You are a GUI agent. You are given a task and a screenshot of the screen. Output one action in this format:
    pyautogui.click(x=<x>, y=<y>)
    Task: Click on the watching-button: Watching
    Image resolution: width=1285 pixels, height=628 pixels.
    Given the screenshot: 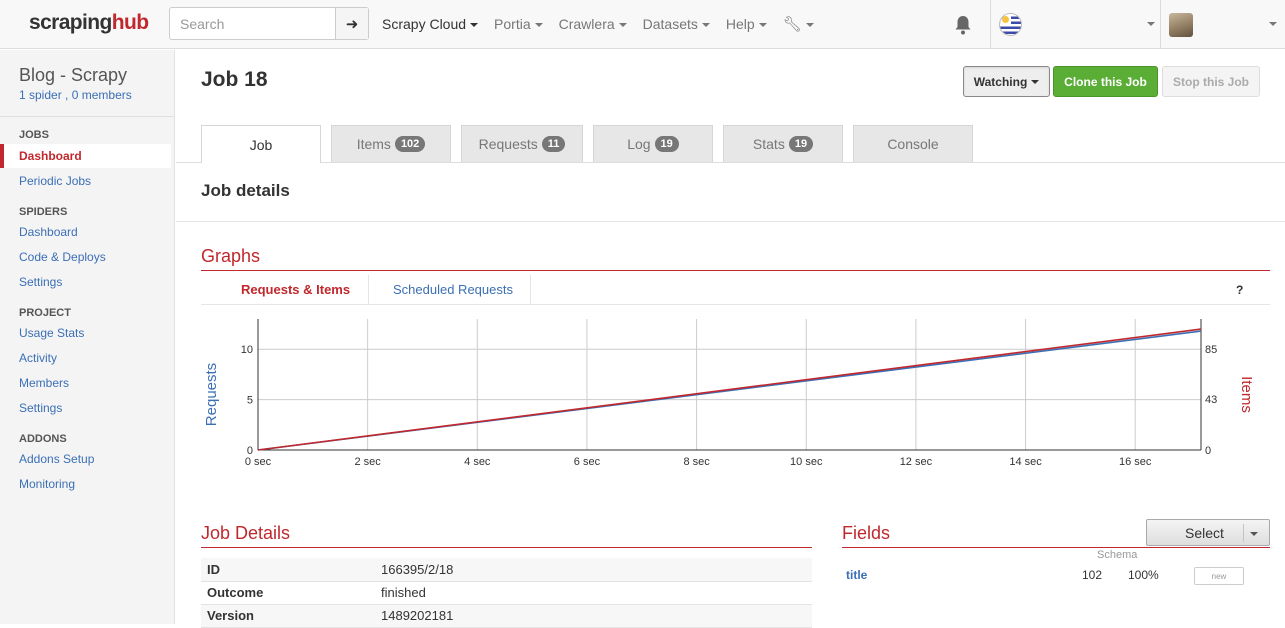 What is the action you would take?
    pyautogui.click(x=1006, y=81)
    